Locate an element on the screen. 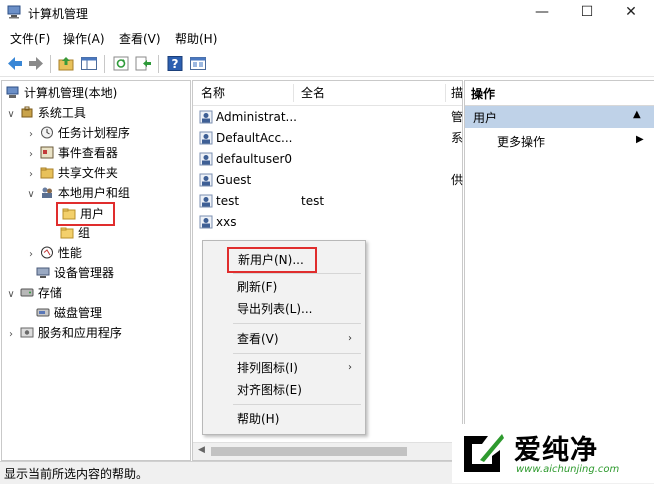 This screenshot has height=484, width=654. table-row: DefaultAcc... 系 is located at coordinates (331, 138).